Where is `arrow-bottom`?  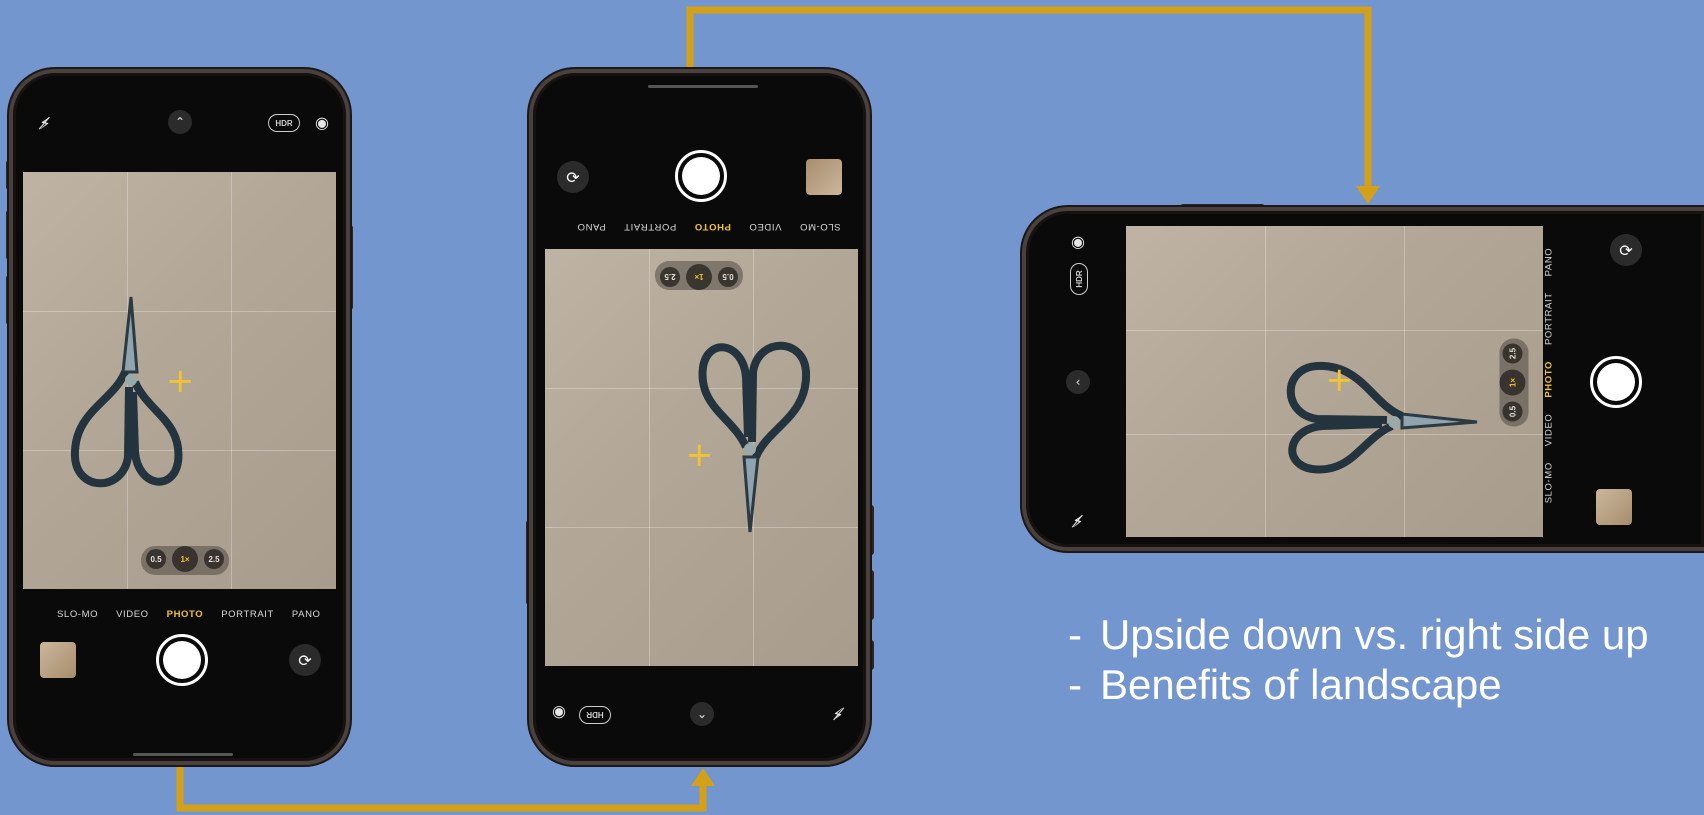
arrow-bottom is located at coordinates (441, 787).